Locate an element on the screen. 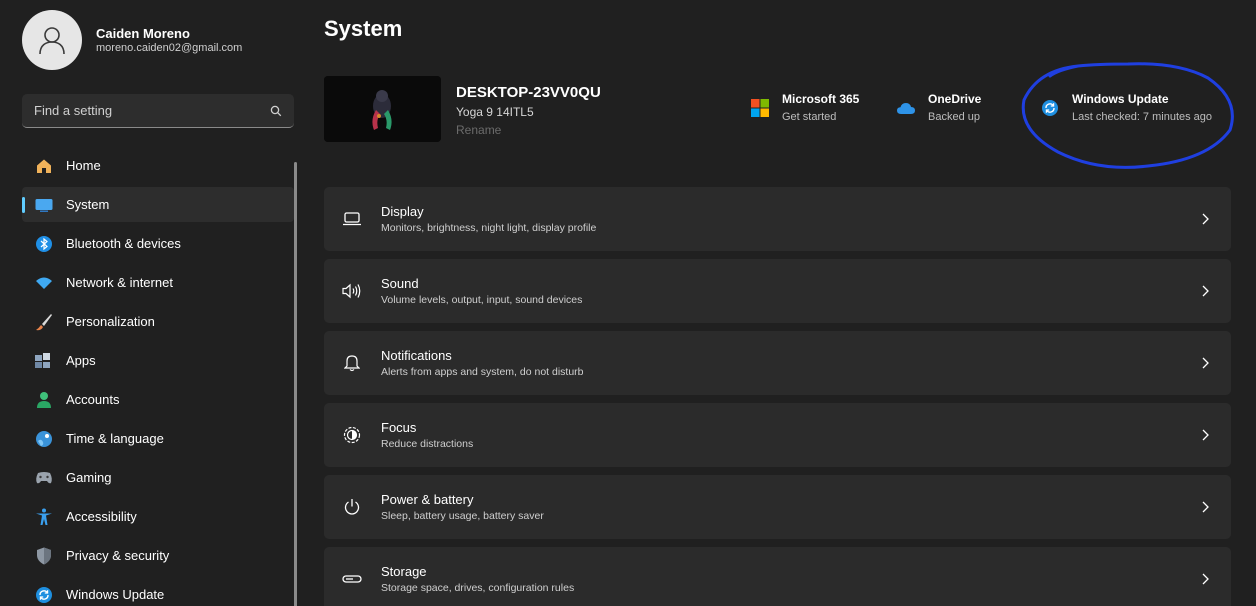  sidebar-item-network: Network & internet is located at coordinates (158, 282).